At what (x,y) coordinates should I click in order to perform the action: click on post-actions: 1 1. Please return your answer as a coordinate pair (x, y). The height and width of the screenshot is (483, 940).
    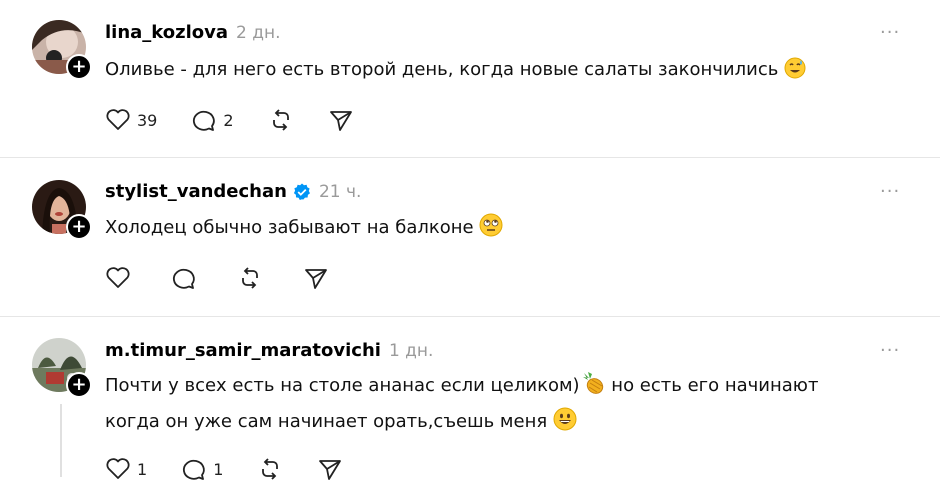
    Looking at the image, I should click on (241, 469).